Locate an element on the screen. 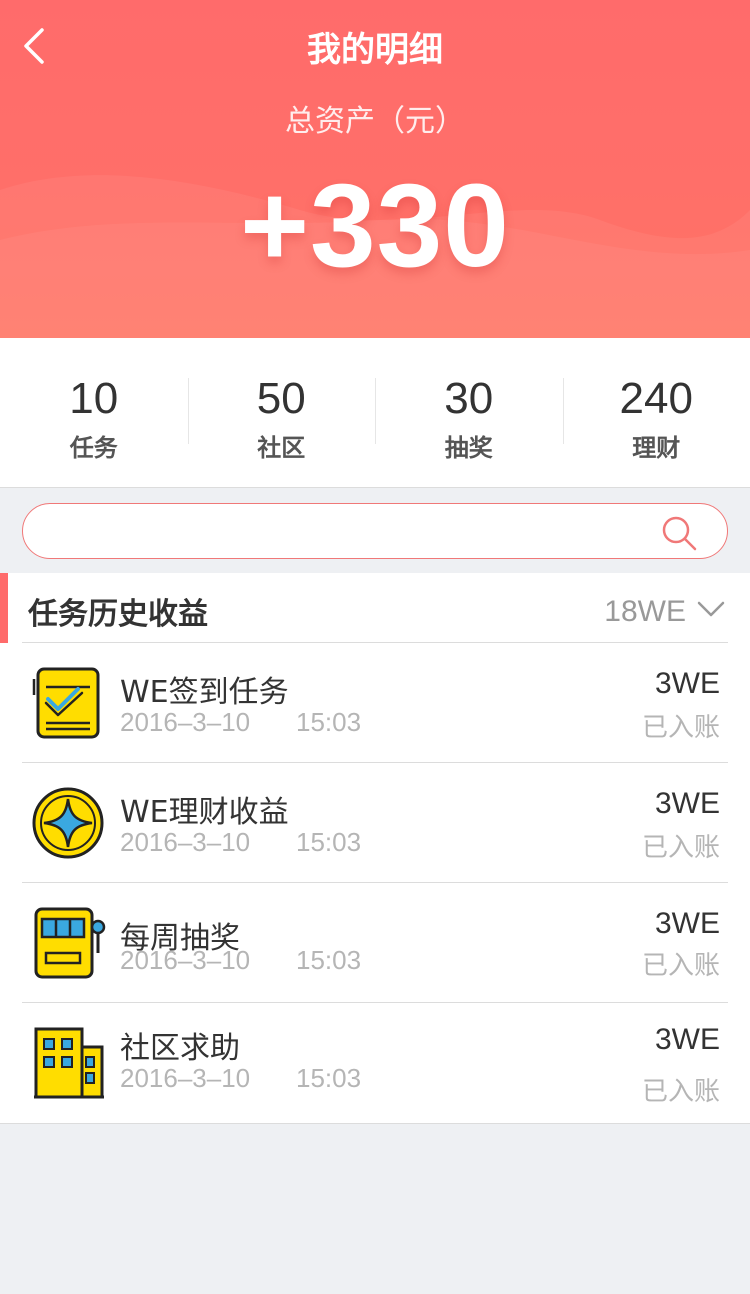 The width and height of the screenshot is (750, 1294). stats-bar: 10 任务 50 社区 30 抽奖 240 理财 is located at coordinates (375, 413).